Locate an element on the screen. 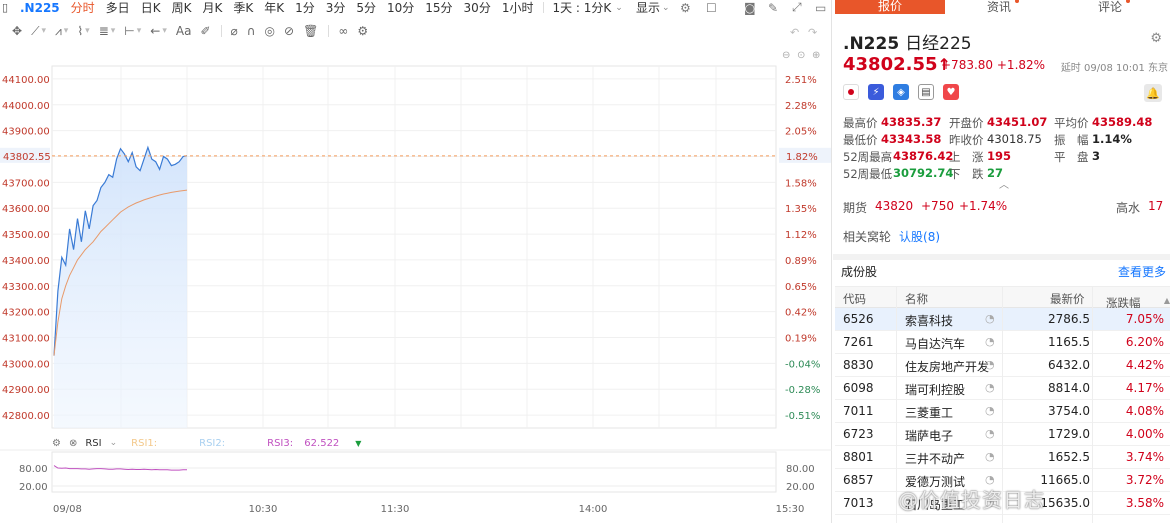 The image size is (1170, 523). stat-value: 30792.74 is located at coordinates (923, 173).